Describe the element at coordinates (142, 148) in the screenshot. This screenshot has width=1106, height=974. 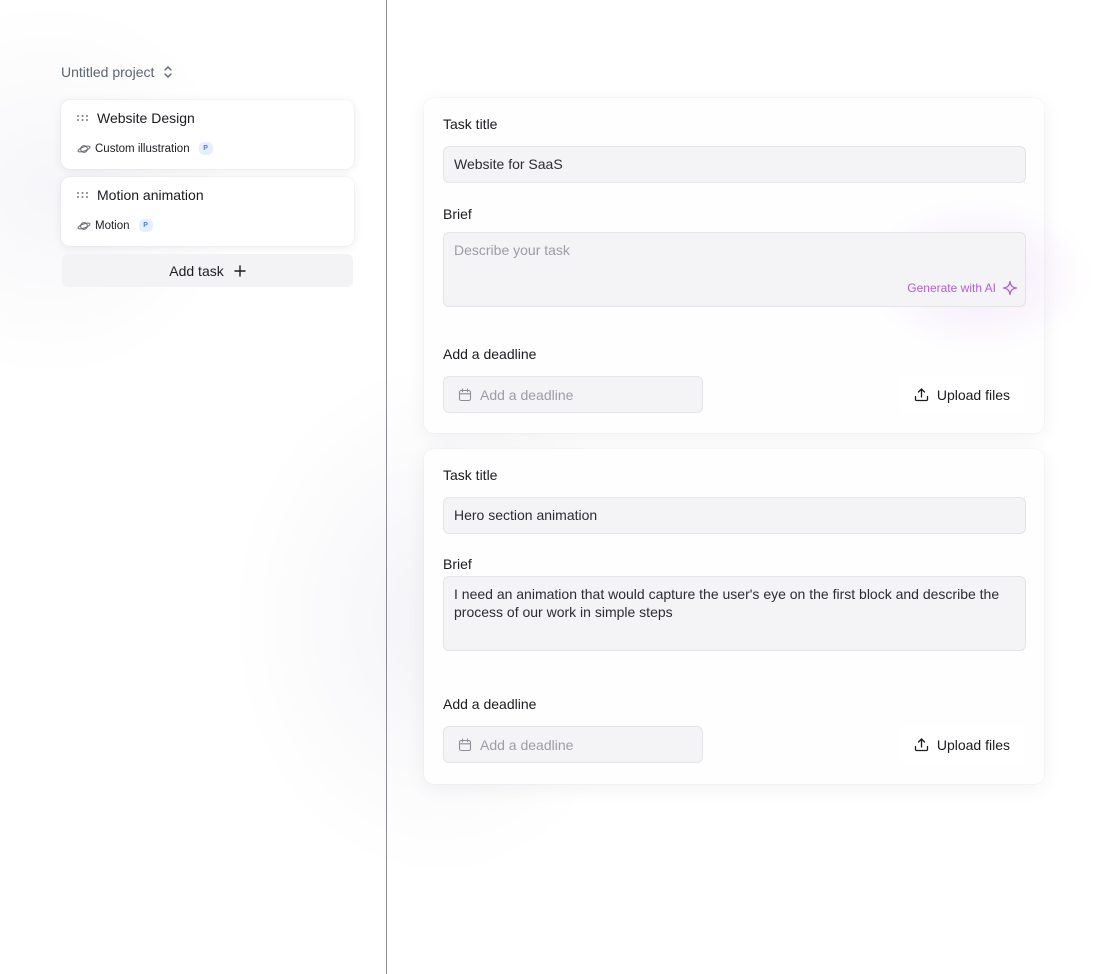
I see `task-category: Custom illustration` at that location.